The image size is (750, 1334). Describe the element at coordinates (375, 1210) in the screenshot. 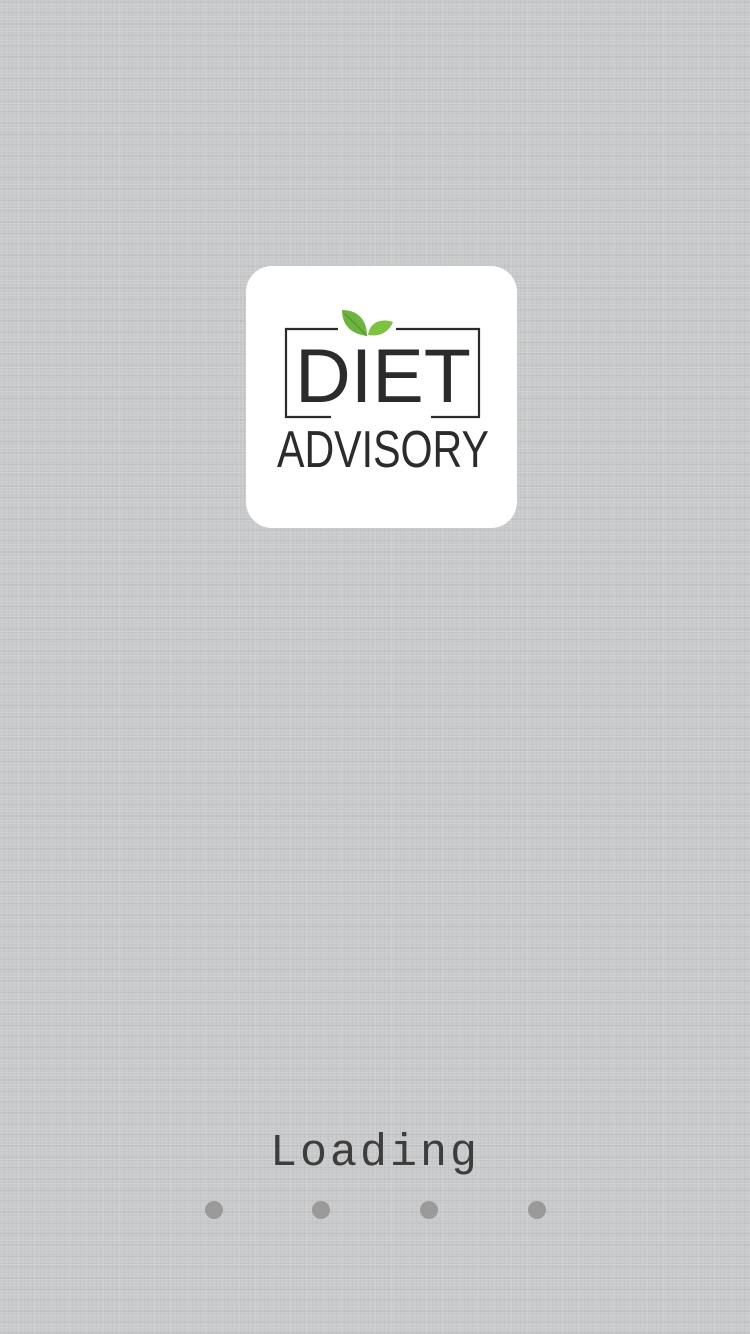

I see `loading-indicator` at that location.